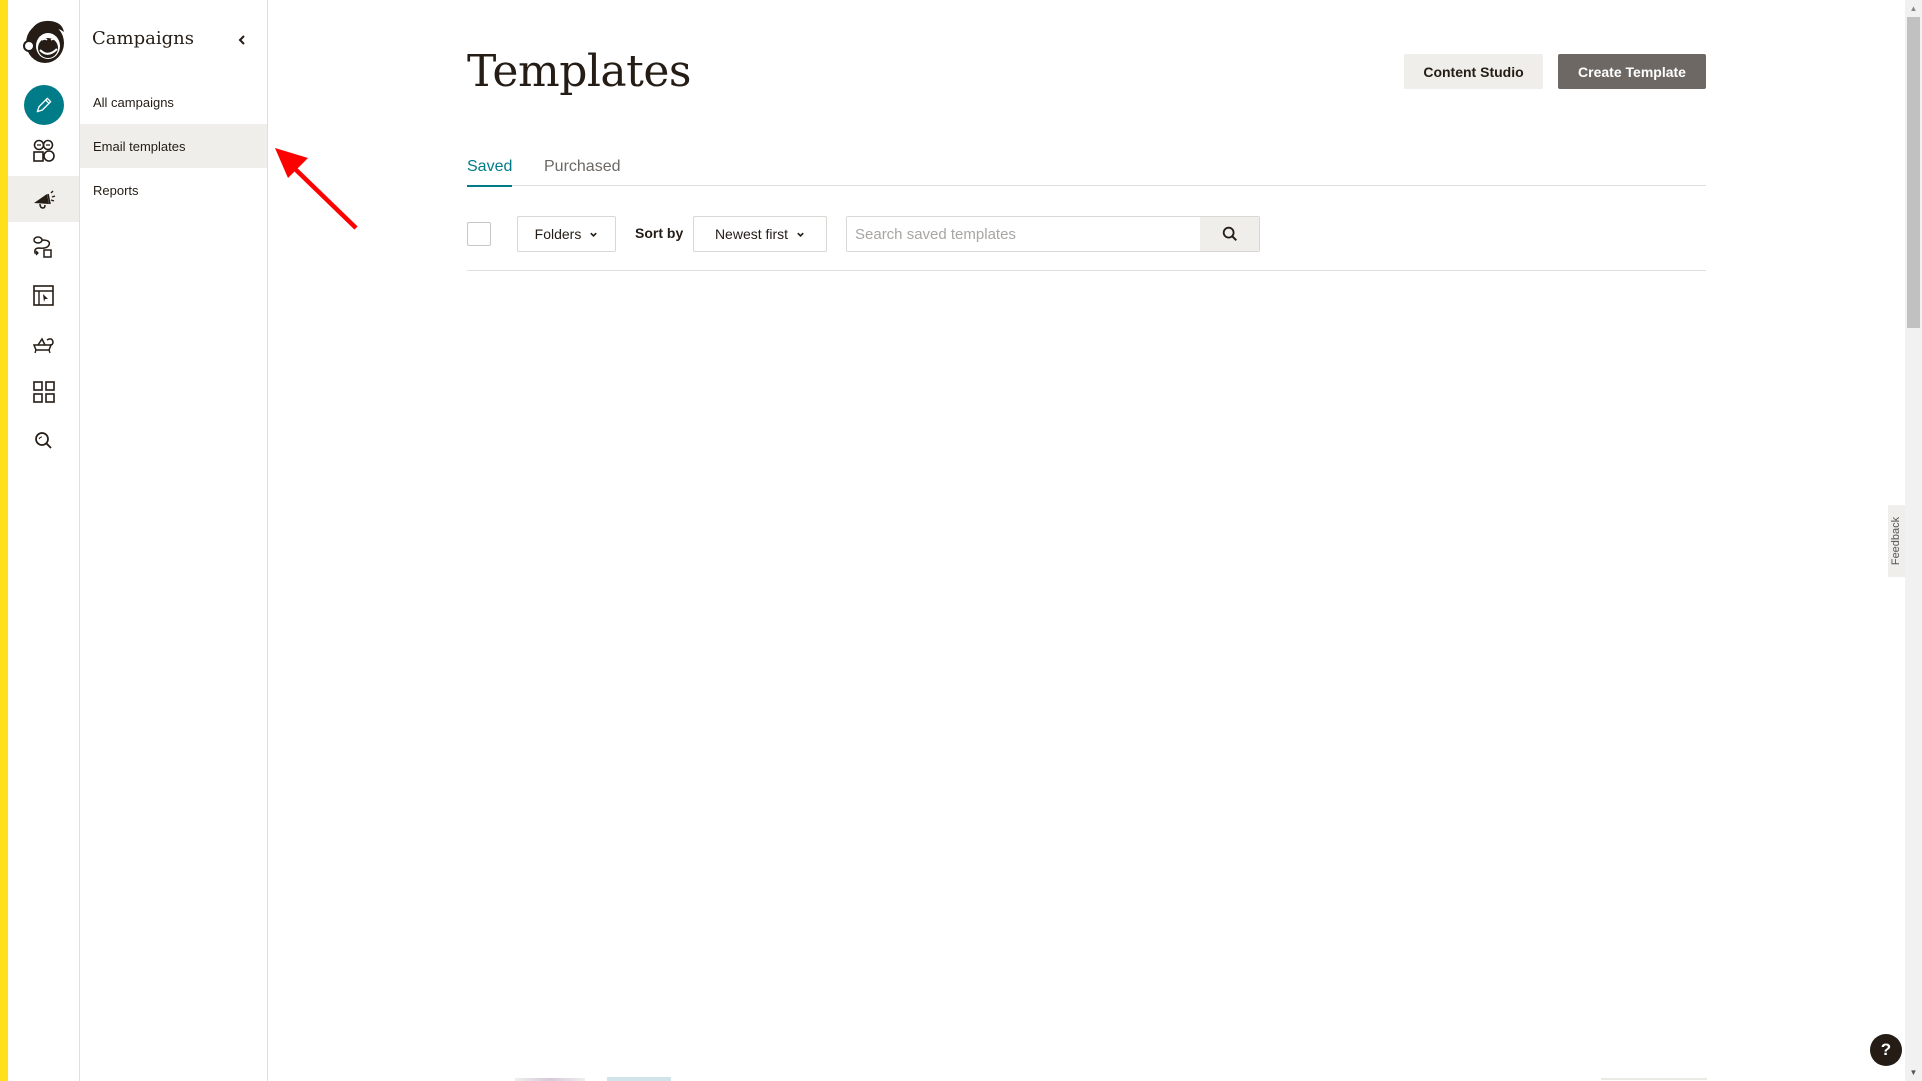 This screenshot has width=1922, height=1081. Describe the element at coordinates (490, 172) in the screenshot. I see `tab-saved: Saved` at that location.